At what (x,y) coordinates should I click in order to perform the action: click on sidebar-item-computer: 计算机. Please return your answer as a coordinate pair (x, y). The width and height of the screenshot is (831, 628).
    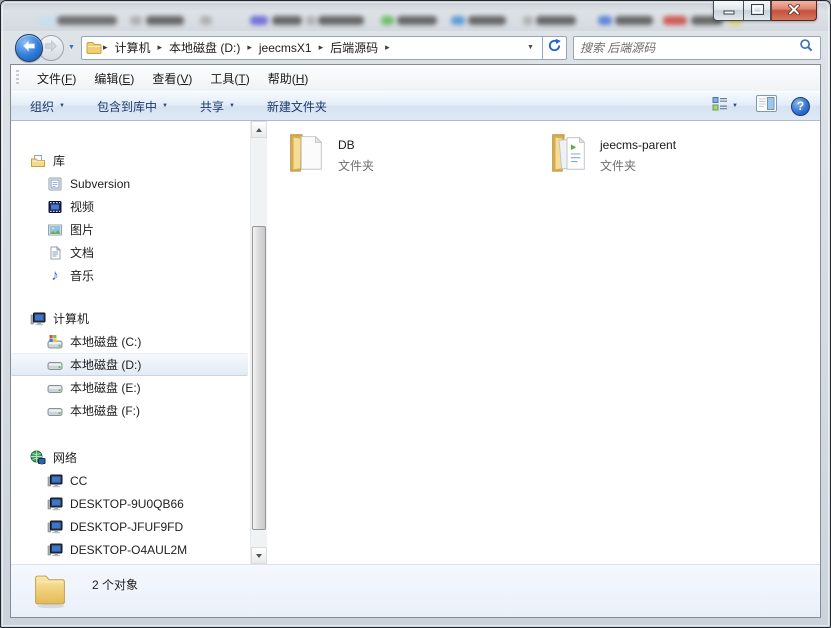
    Looking at the image, I should click on (130, 318).